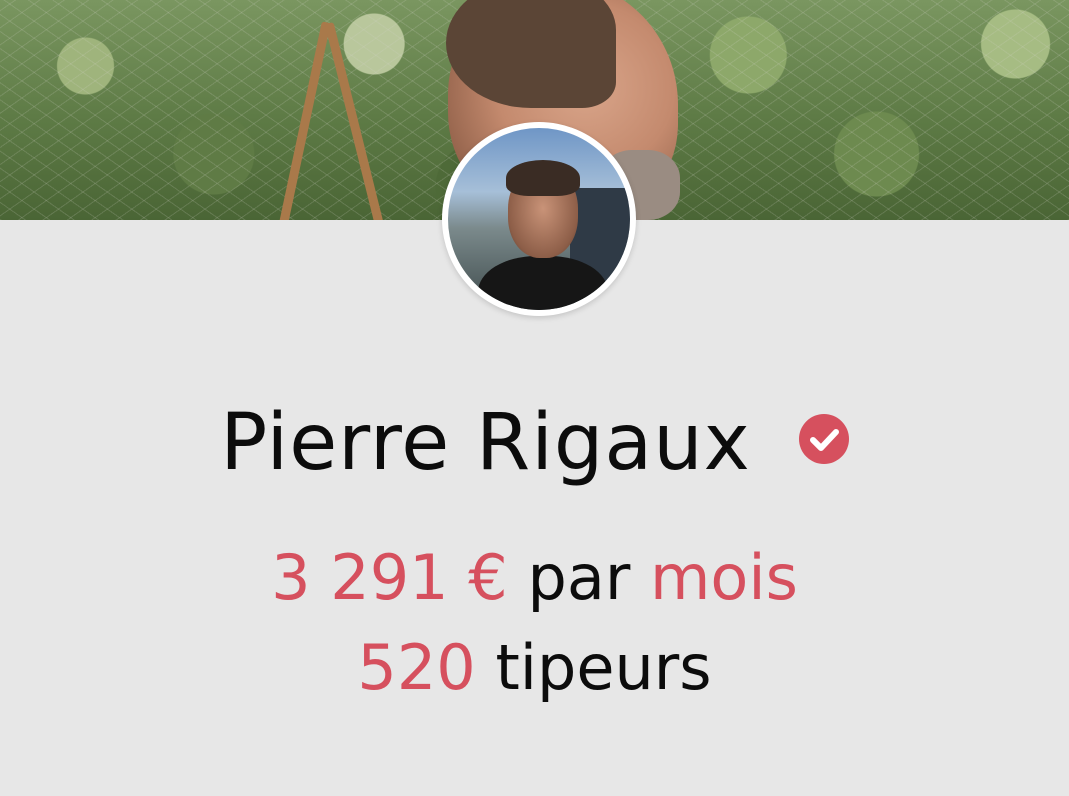  What do you see at coordinates (724, 577) in the screenshot?
I see `monthly-period: mois` at bounding box center [724, 577].